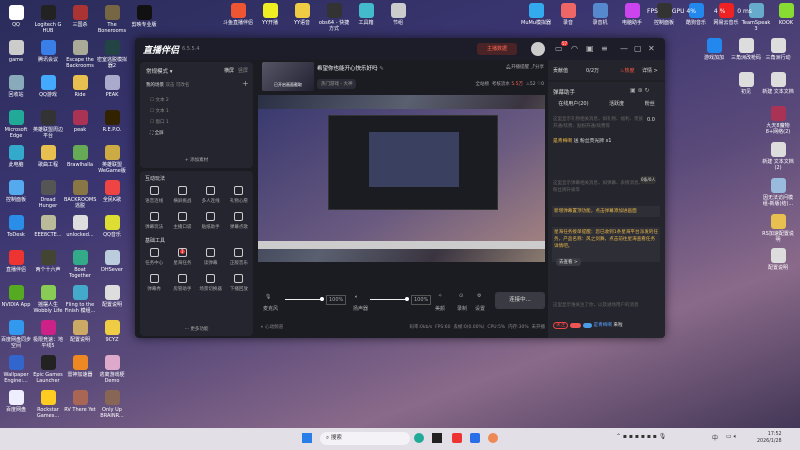 This screenshot has width=800, height=450. I want to click on tools-item: 下播回放, so click(239, 283).